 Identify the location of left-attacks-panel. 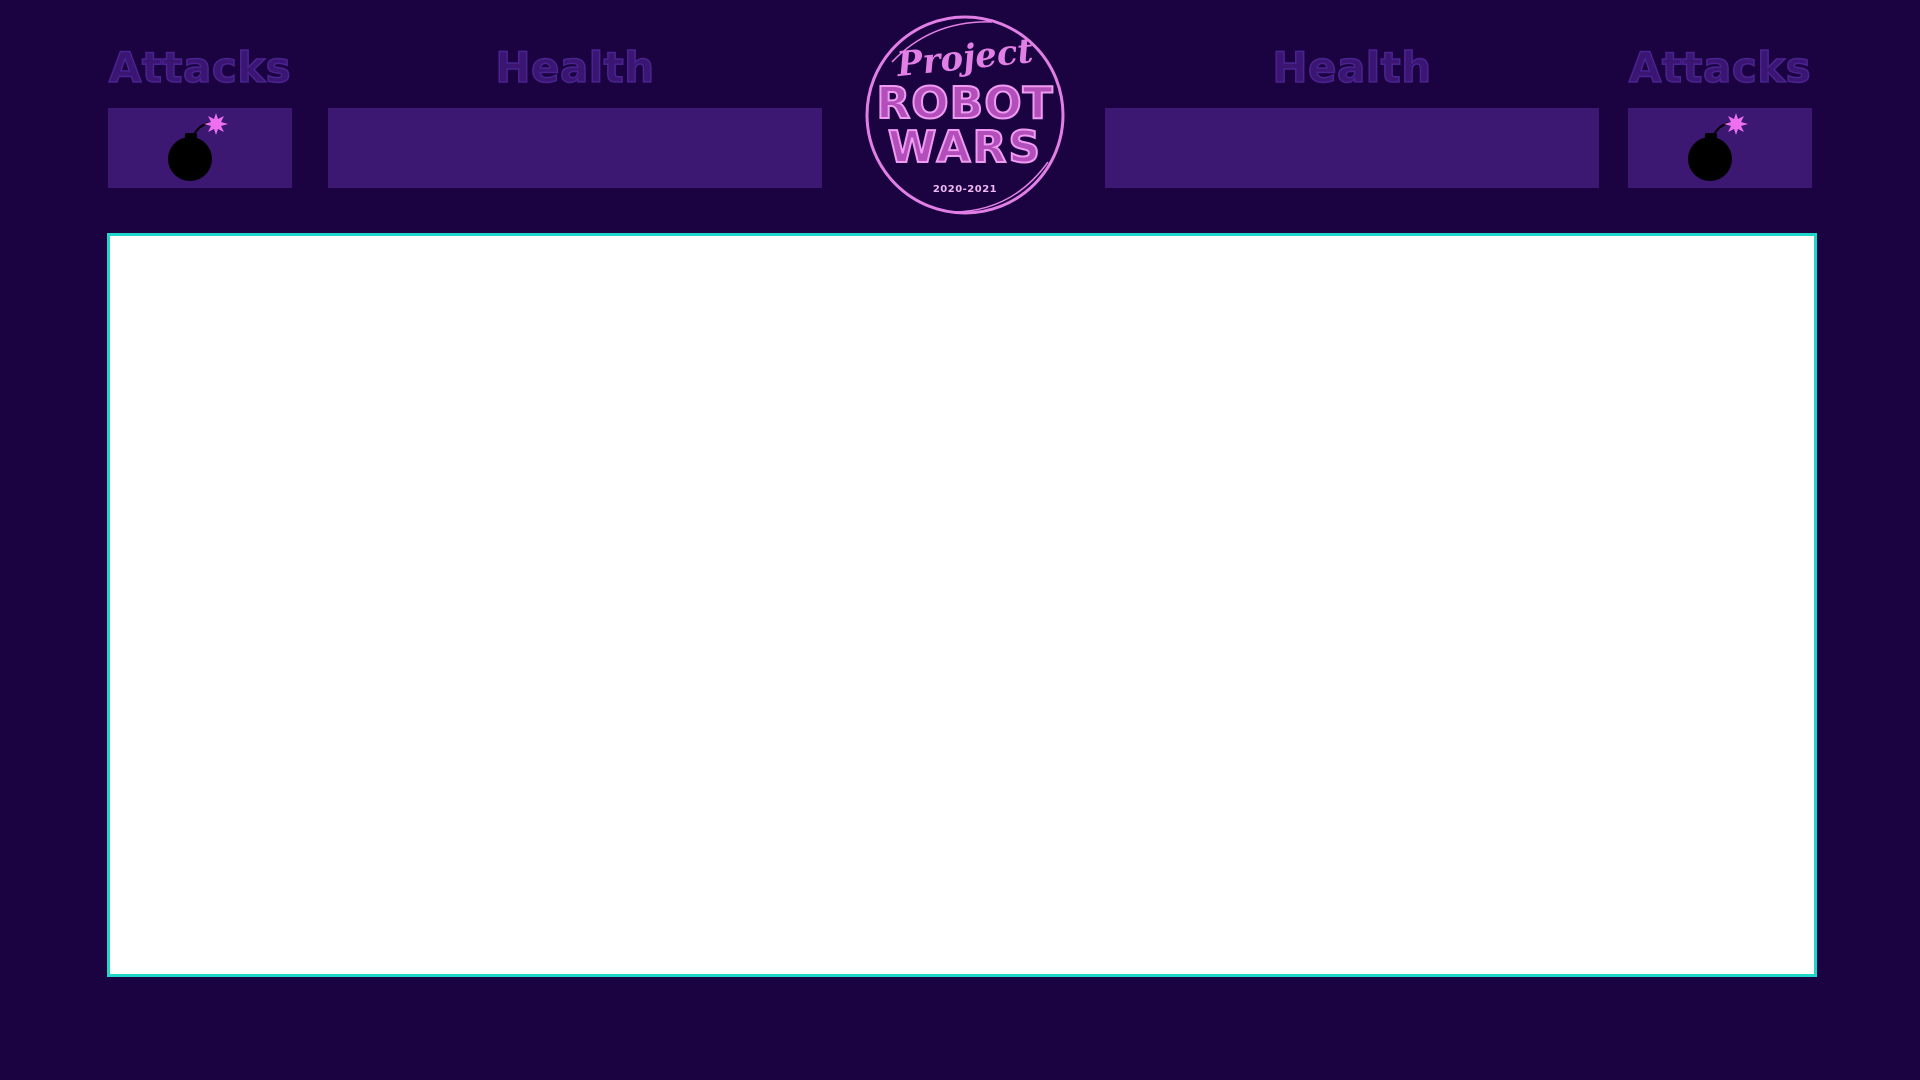
(200, 148).